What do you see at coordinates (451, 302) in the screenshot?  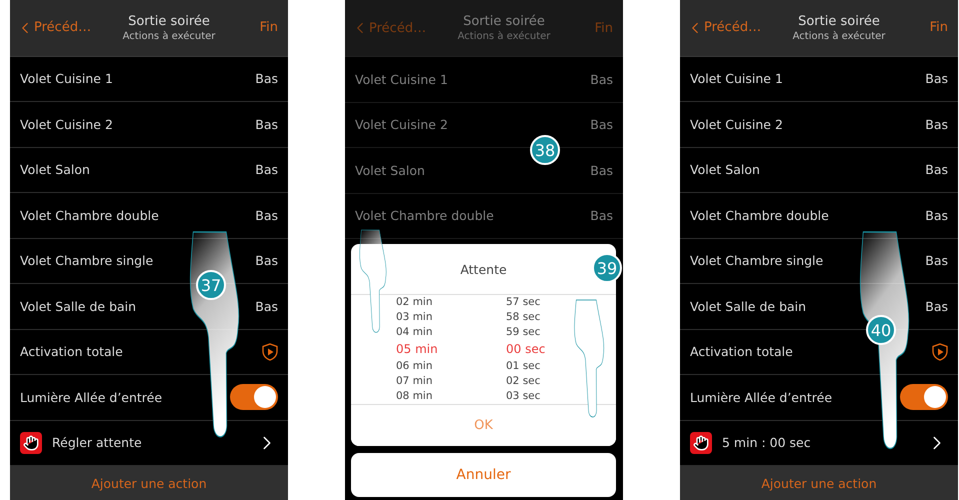 I see `picker-option: 02 min` at bounding box center [451, 302].